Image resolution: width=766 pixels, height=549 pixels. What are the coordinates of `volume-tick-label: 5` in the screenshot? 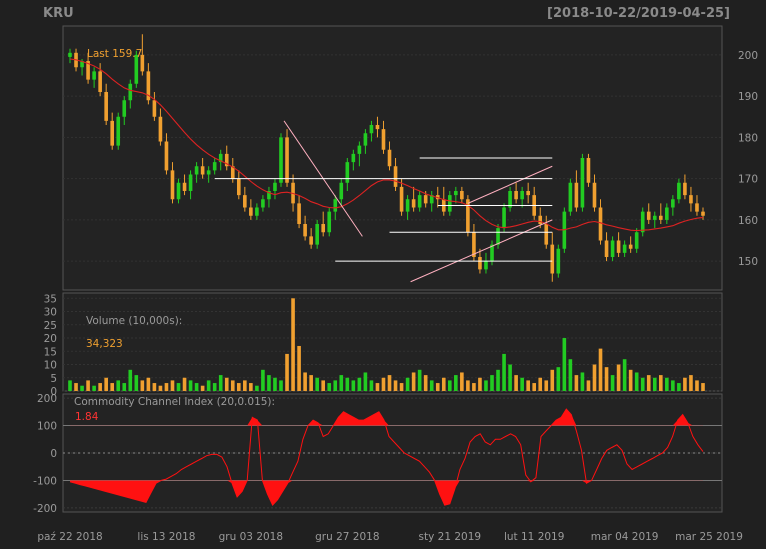 It's located at (53, 379).